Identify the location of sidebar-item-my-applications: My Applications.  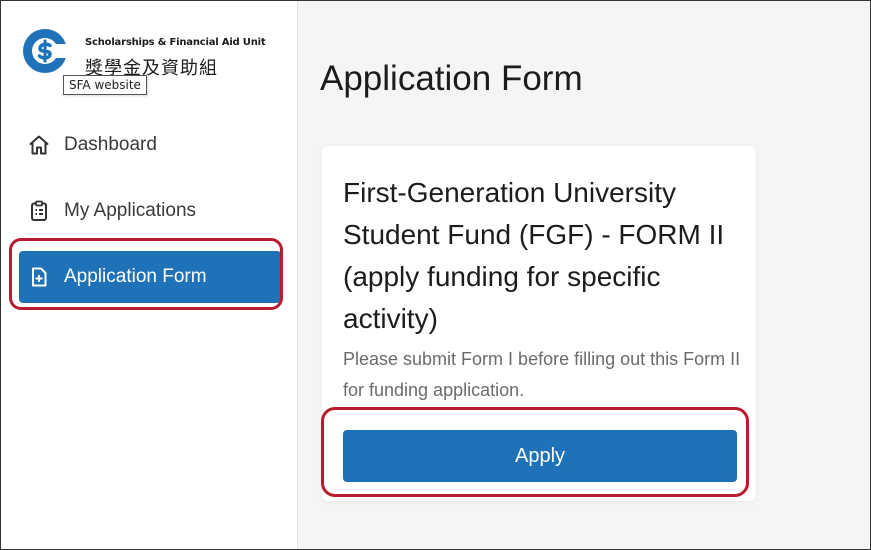
(150, 211).